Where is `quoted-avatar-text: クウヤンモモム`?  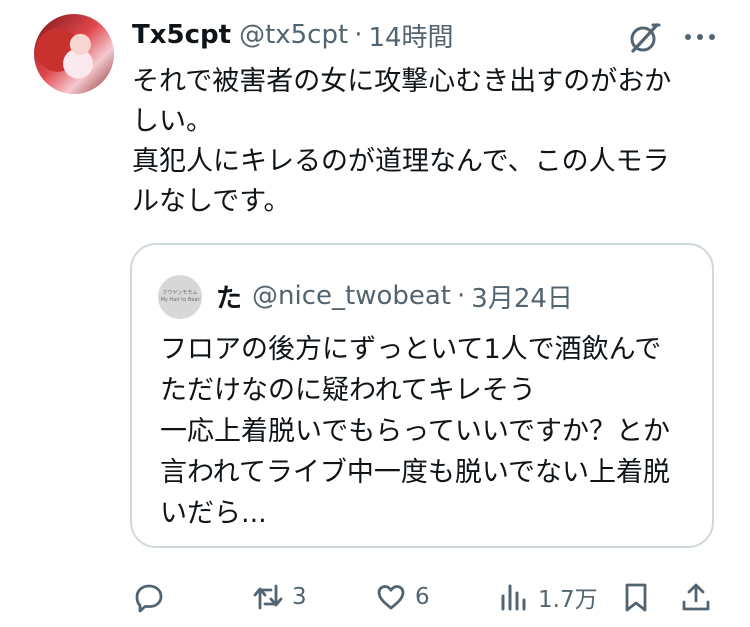 quoted-avatar-text: クウヤンモモム is located at coordinates (180, 293).